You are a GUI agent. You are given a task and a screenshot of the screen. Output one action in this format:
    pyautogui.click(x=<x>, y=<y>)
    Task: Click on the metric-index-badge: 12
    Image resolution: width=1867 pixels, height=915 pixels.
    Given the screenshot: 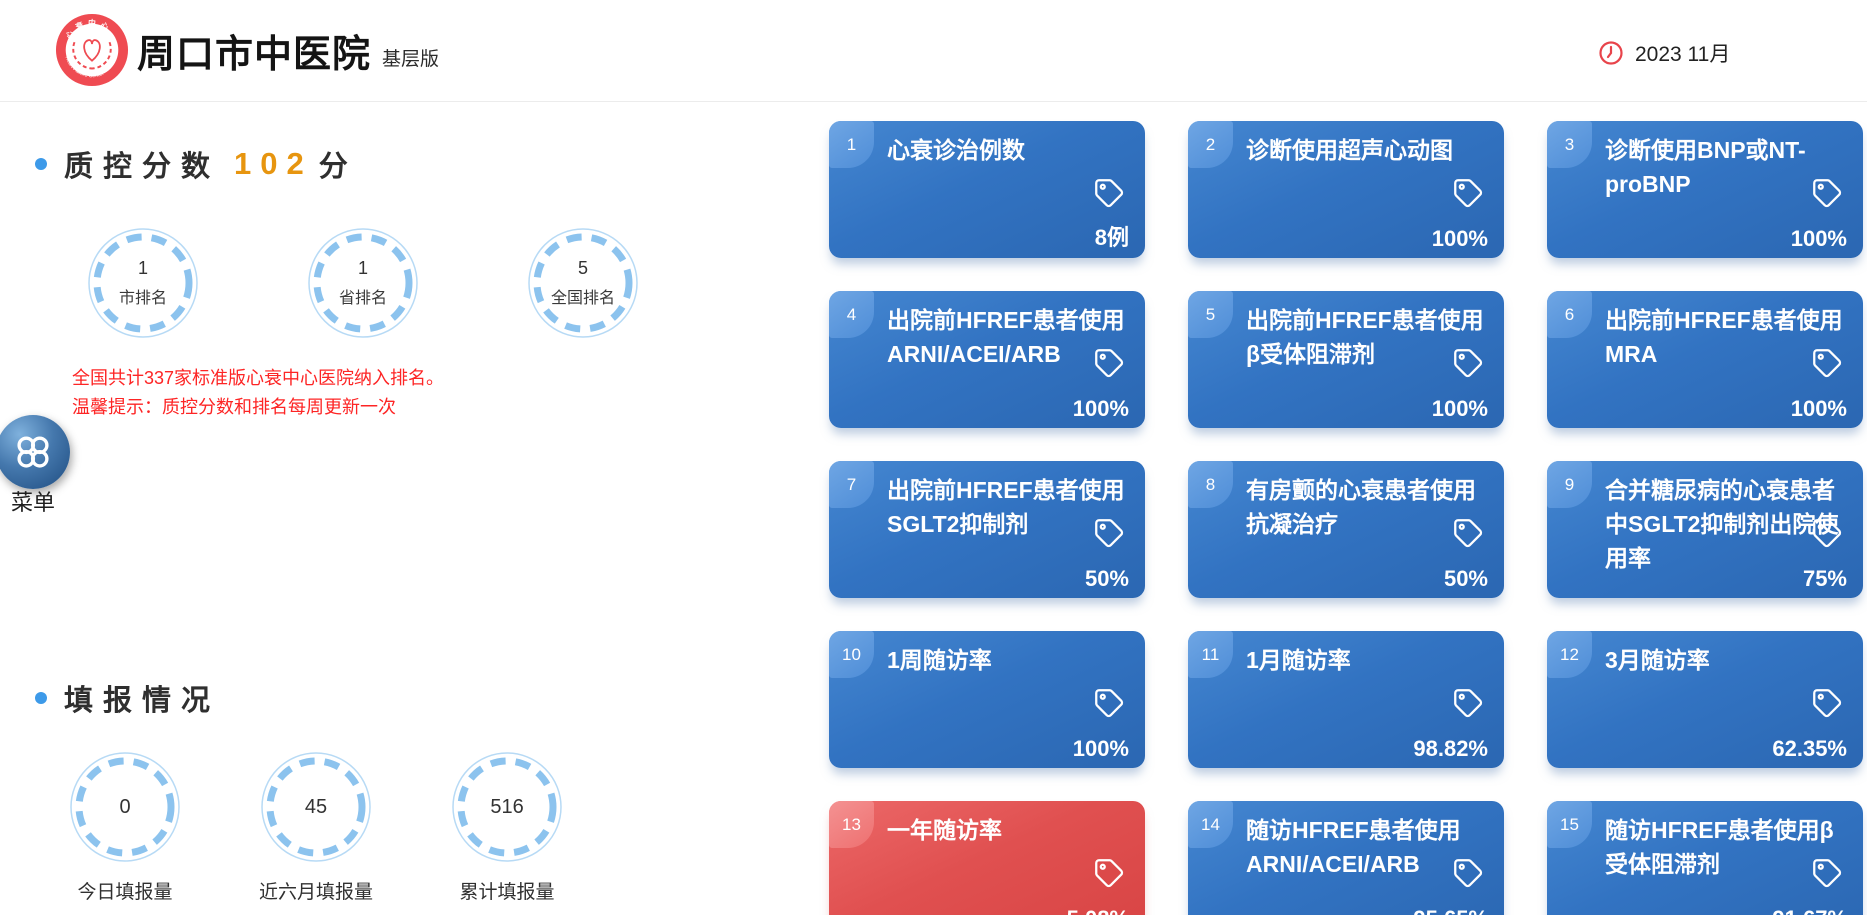 What is the action you would take?
    pyautogui.click(x=1569, y=654)
    